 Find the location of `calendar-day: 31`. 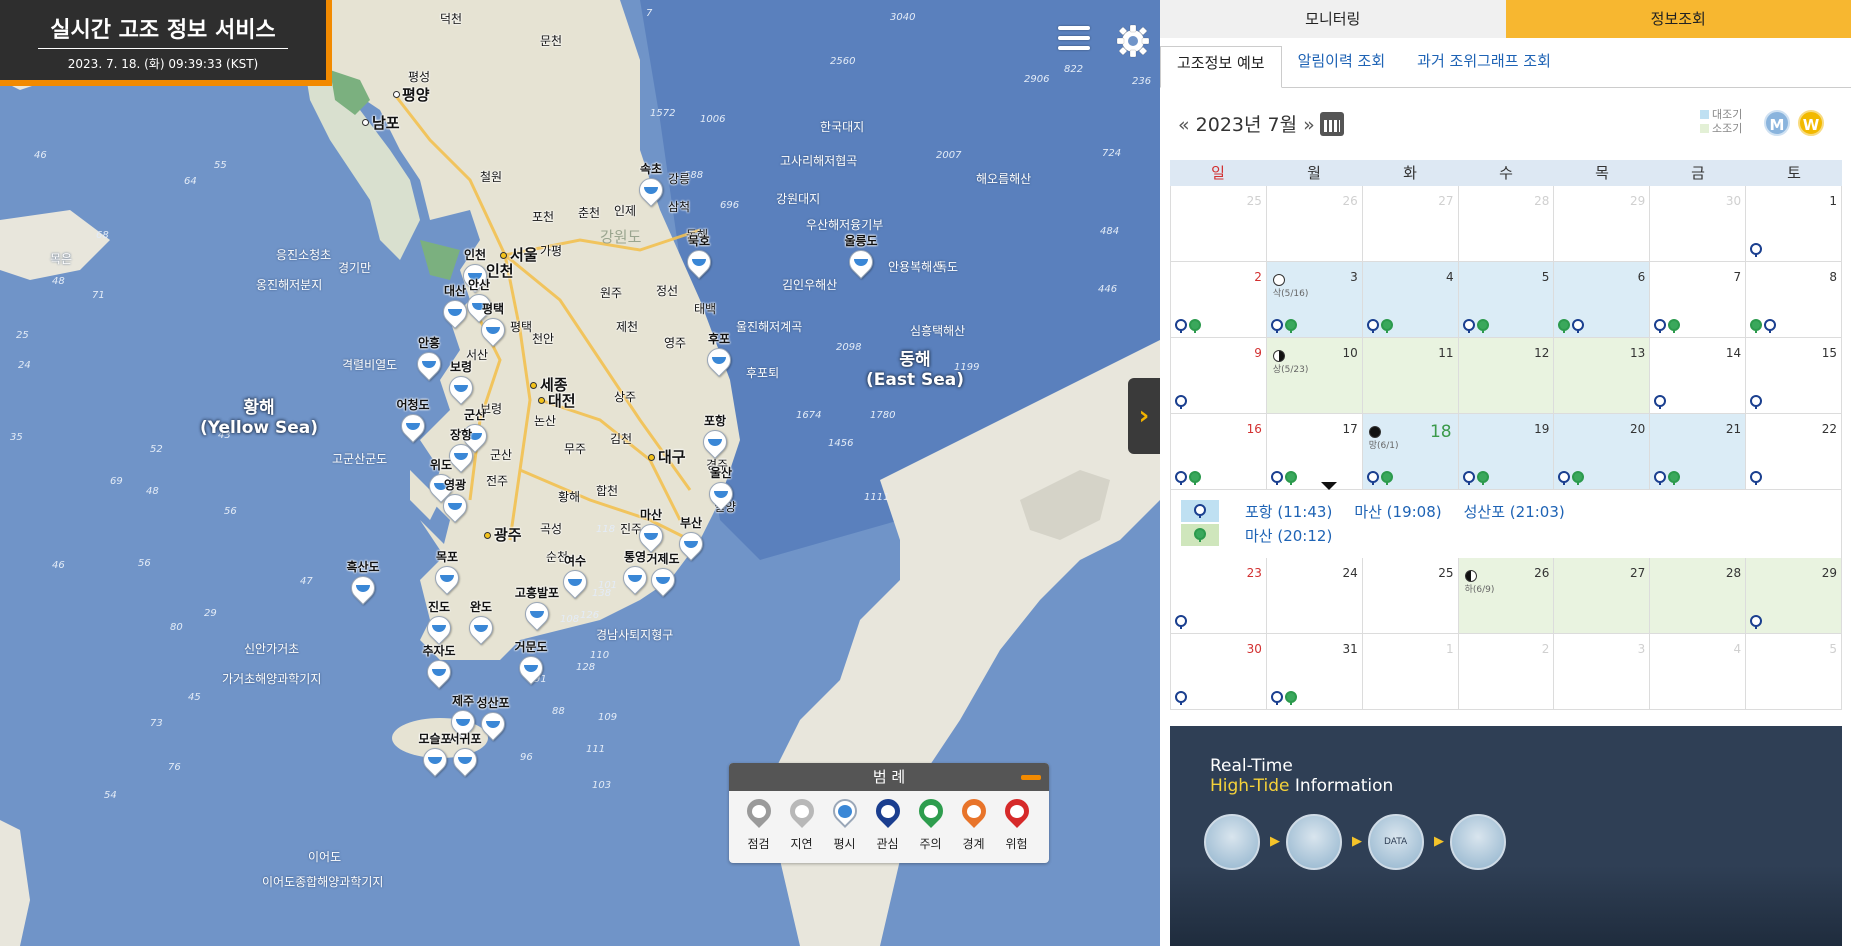

calendar-day: 31 is located at coordinates (1314, 672).